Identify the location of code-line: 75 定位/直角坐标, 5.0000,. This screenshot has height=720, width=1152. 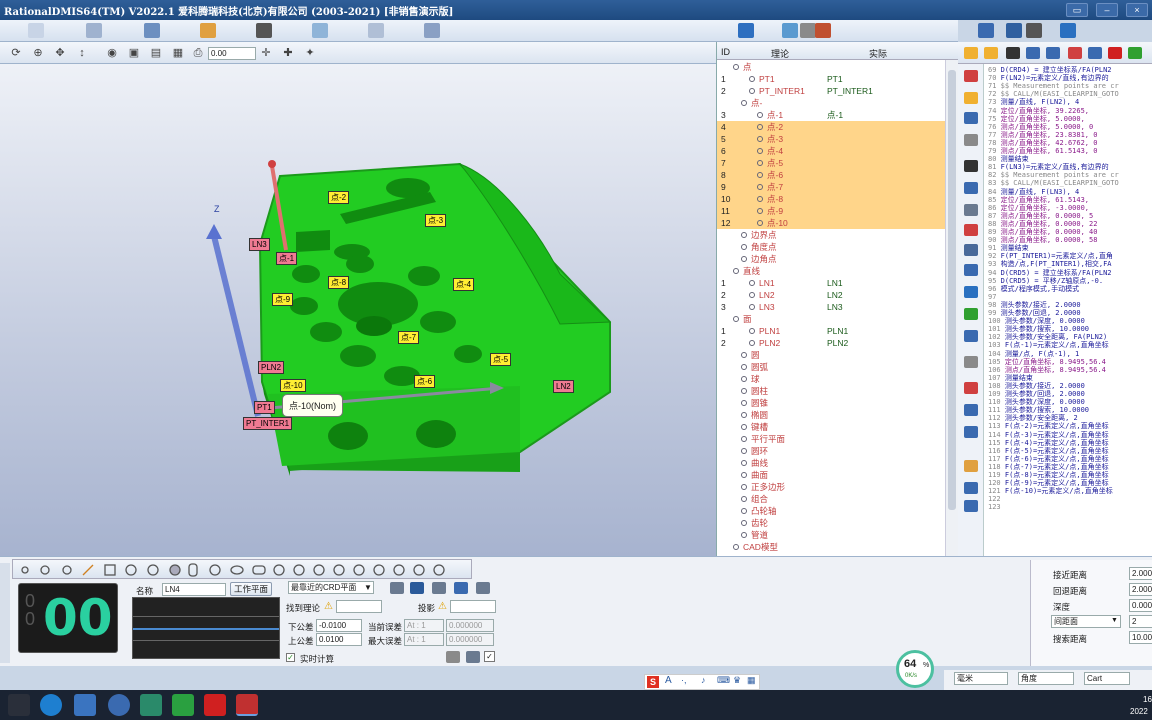
(1070, 119).